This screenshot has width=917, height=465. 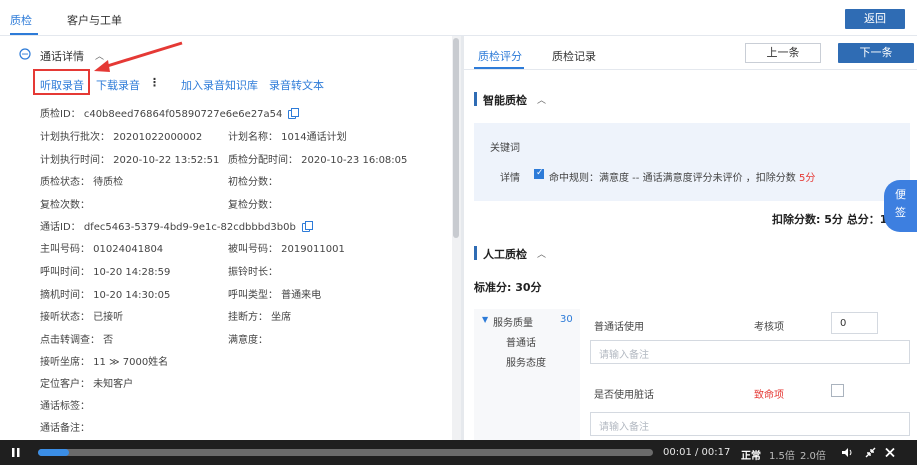 What do you see at coordinates (94, 20) in the screenshot?
I see `tab-customer-ticket: 客户与工单` at bounding box center [94, 20].